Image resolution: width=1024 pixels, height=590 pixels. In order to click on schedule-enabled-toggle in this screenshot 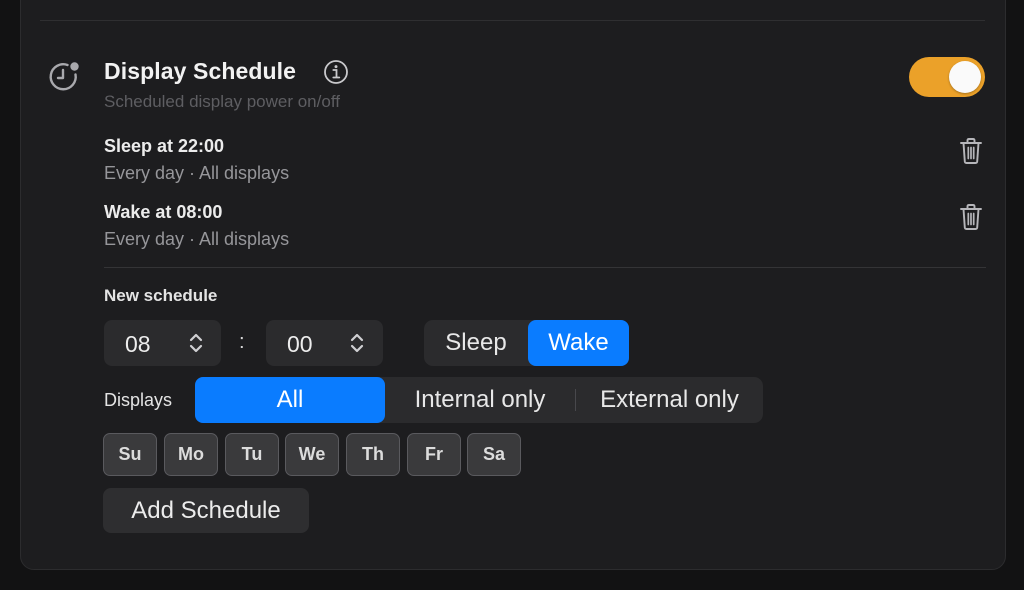, I will do `click(947, 77)`.